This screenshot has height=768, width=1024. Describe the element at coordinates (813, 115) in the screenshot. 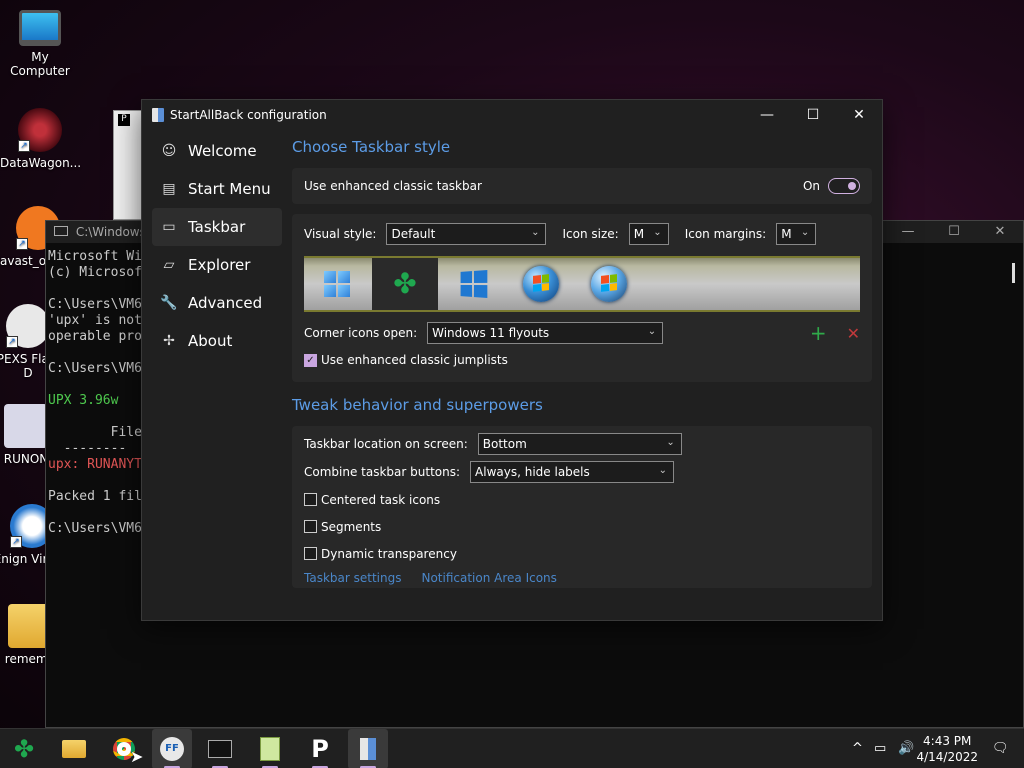

I see `maximize-button: ☐` at that location.